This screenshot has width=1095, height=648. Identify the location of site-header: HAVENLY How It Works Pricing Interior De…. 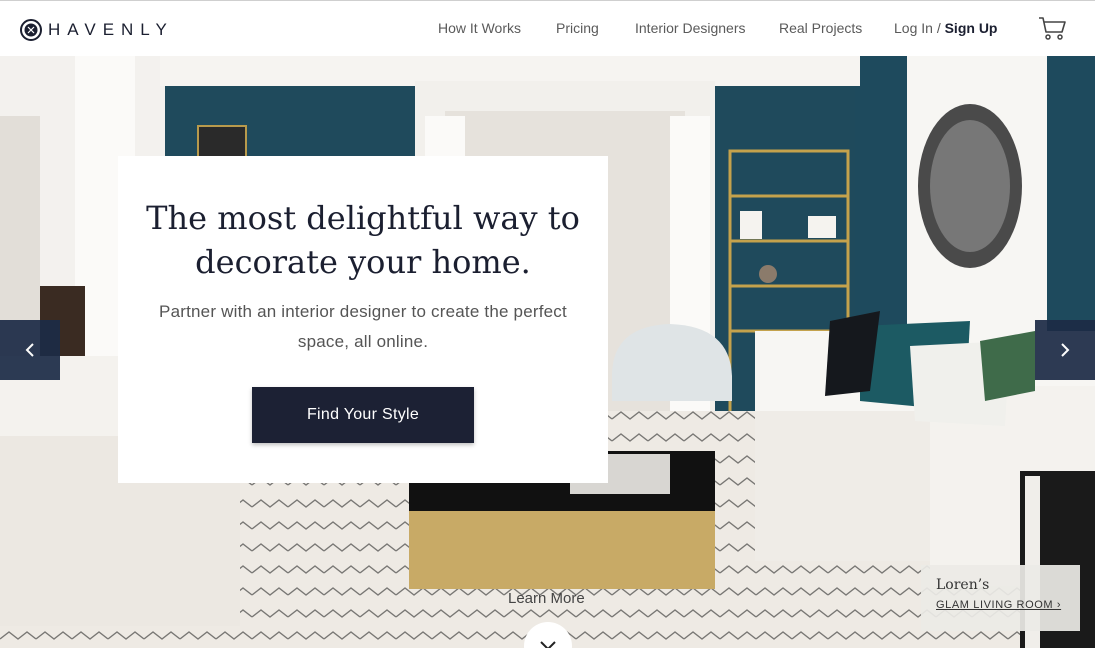
(547, 28).